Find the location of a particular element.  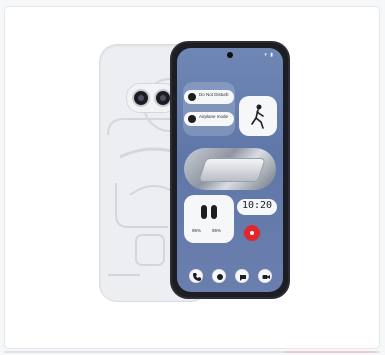

left-earbud-battery: 95% is located at coordinates (197, 230).